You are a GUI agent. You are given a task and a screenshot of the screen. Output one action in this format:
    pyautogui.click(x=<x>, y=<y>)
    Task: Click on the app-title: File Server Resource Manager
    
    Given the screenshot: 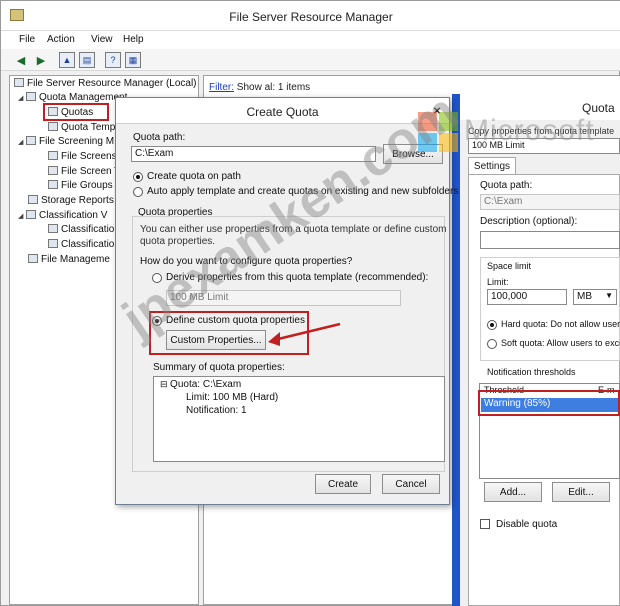 What is the action you would take?
    pyautogui.click(x=311, y=17)
    